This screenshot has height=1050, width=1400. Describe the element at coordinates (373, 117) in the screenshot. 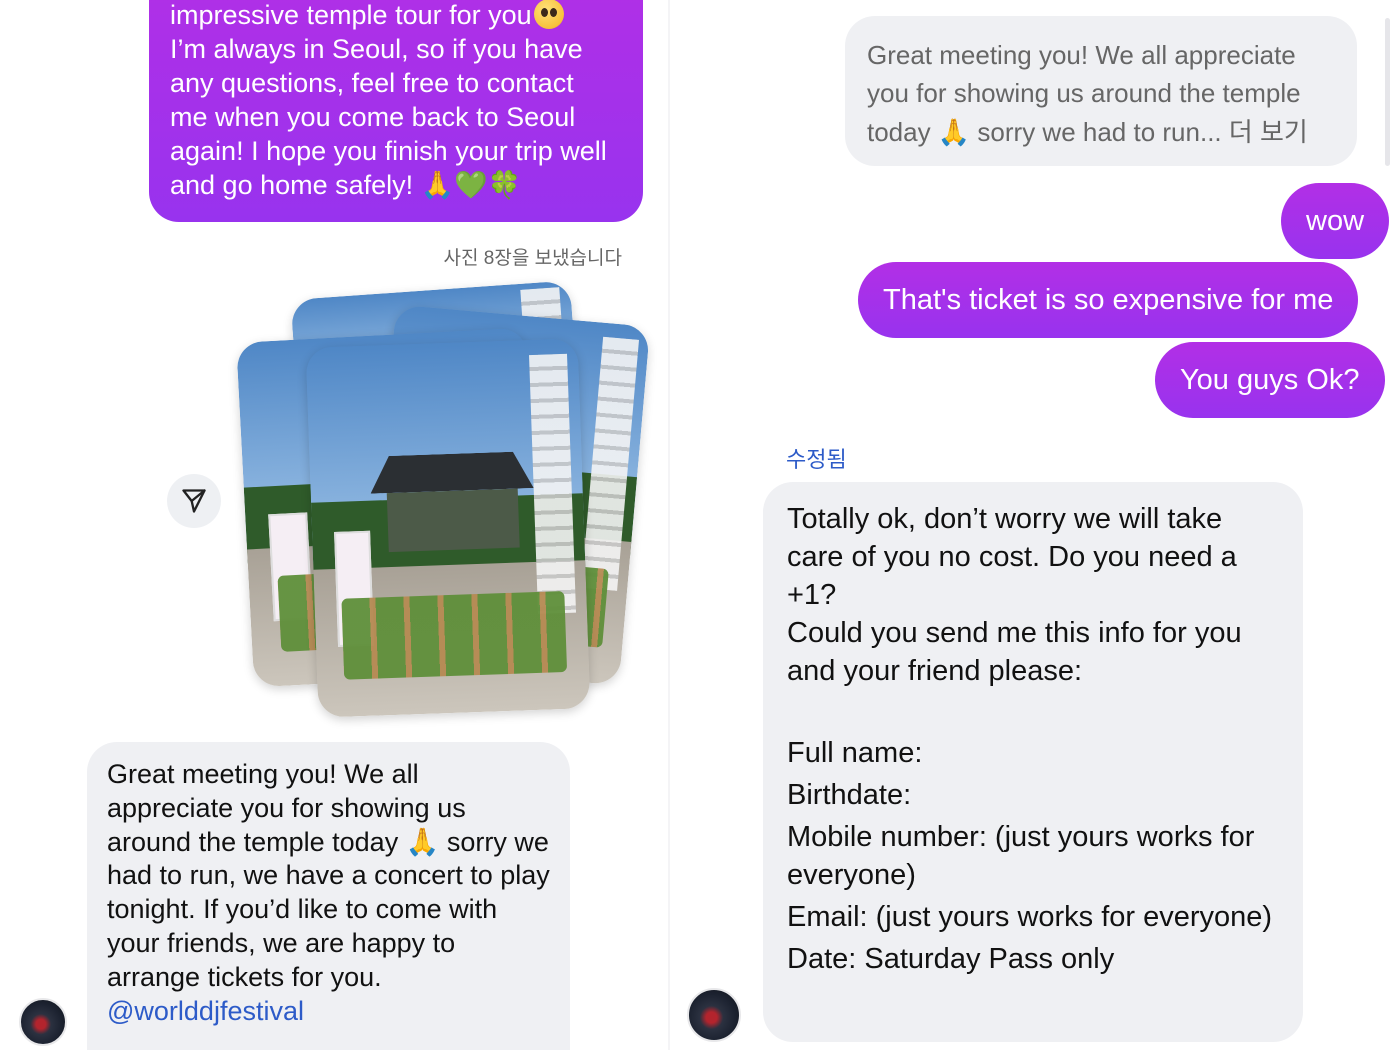

I see `message-line: me when you come back to Seoul` at that location.